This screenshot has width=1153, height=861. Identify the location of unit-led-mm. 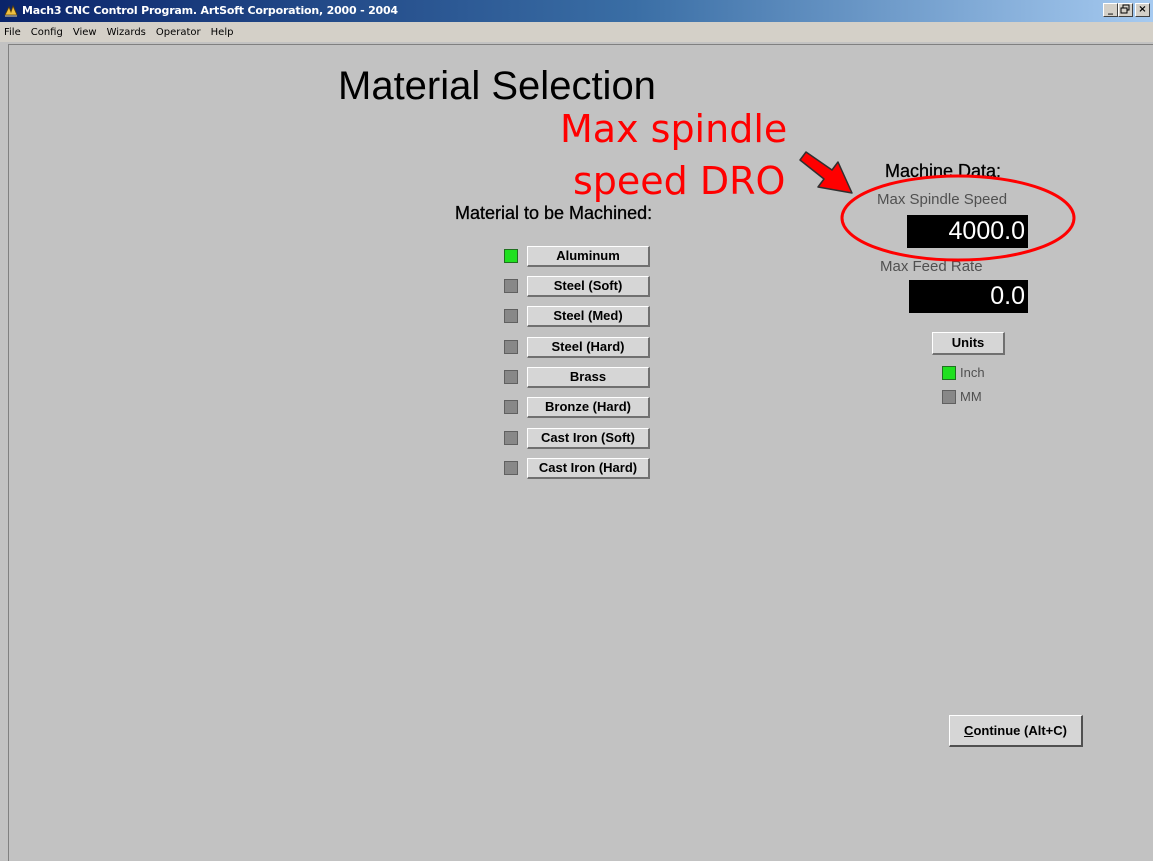
(949, 396).